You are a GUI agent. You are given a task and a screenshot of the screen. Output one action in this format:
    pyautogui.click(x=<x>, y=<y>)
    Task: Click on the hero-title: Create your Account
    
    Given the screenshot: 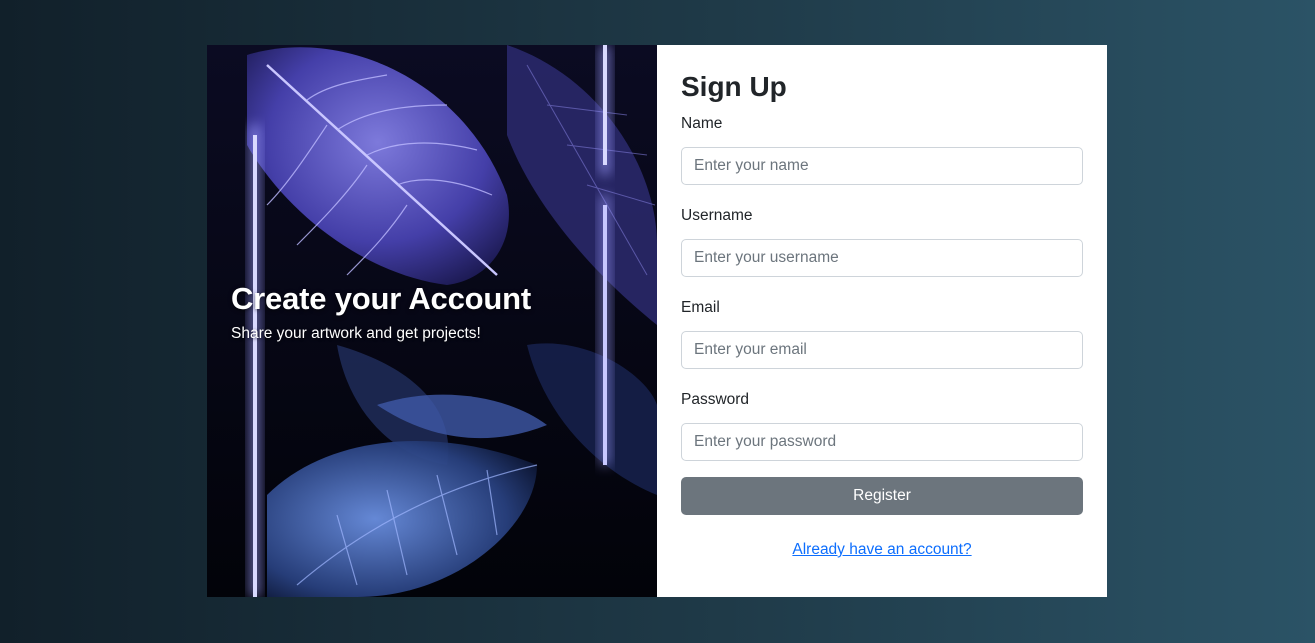 What is the action you would take?
    pyautogui.click(x=381, y=298)
    